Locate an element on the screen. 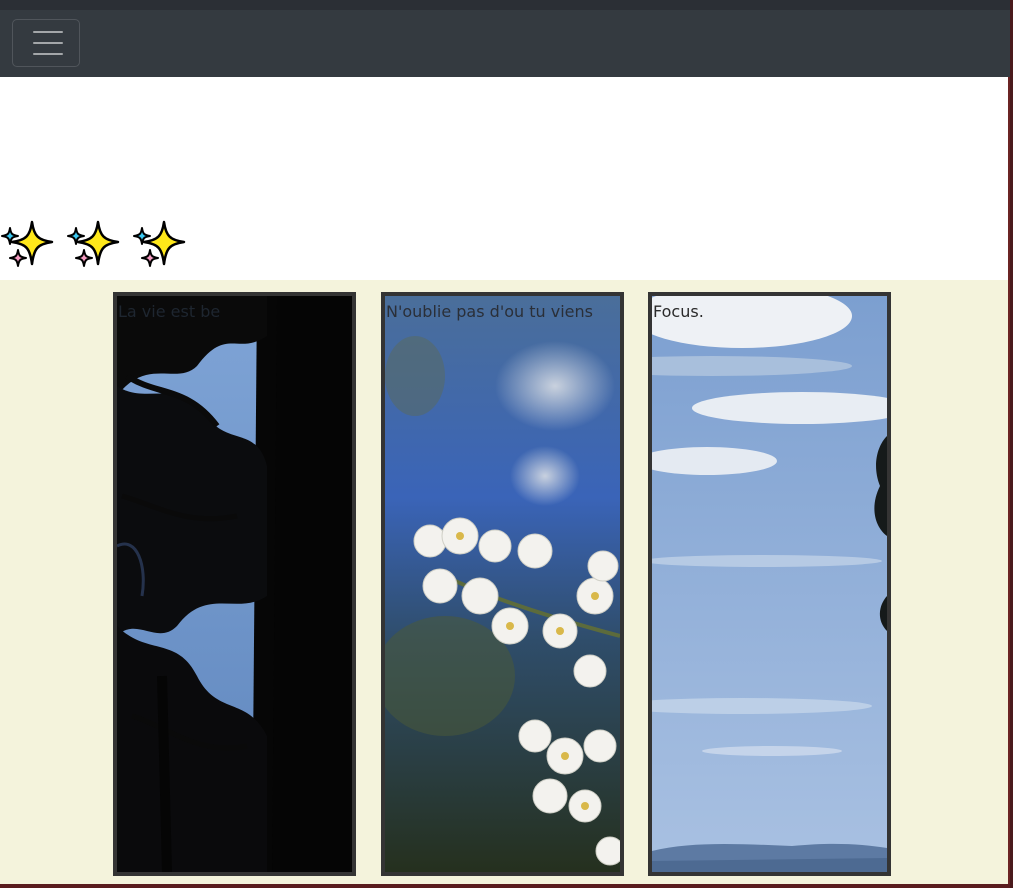 The image size is (1013, 888). window-edge-inner is located at coordinates (1009, 482).